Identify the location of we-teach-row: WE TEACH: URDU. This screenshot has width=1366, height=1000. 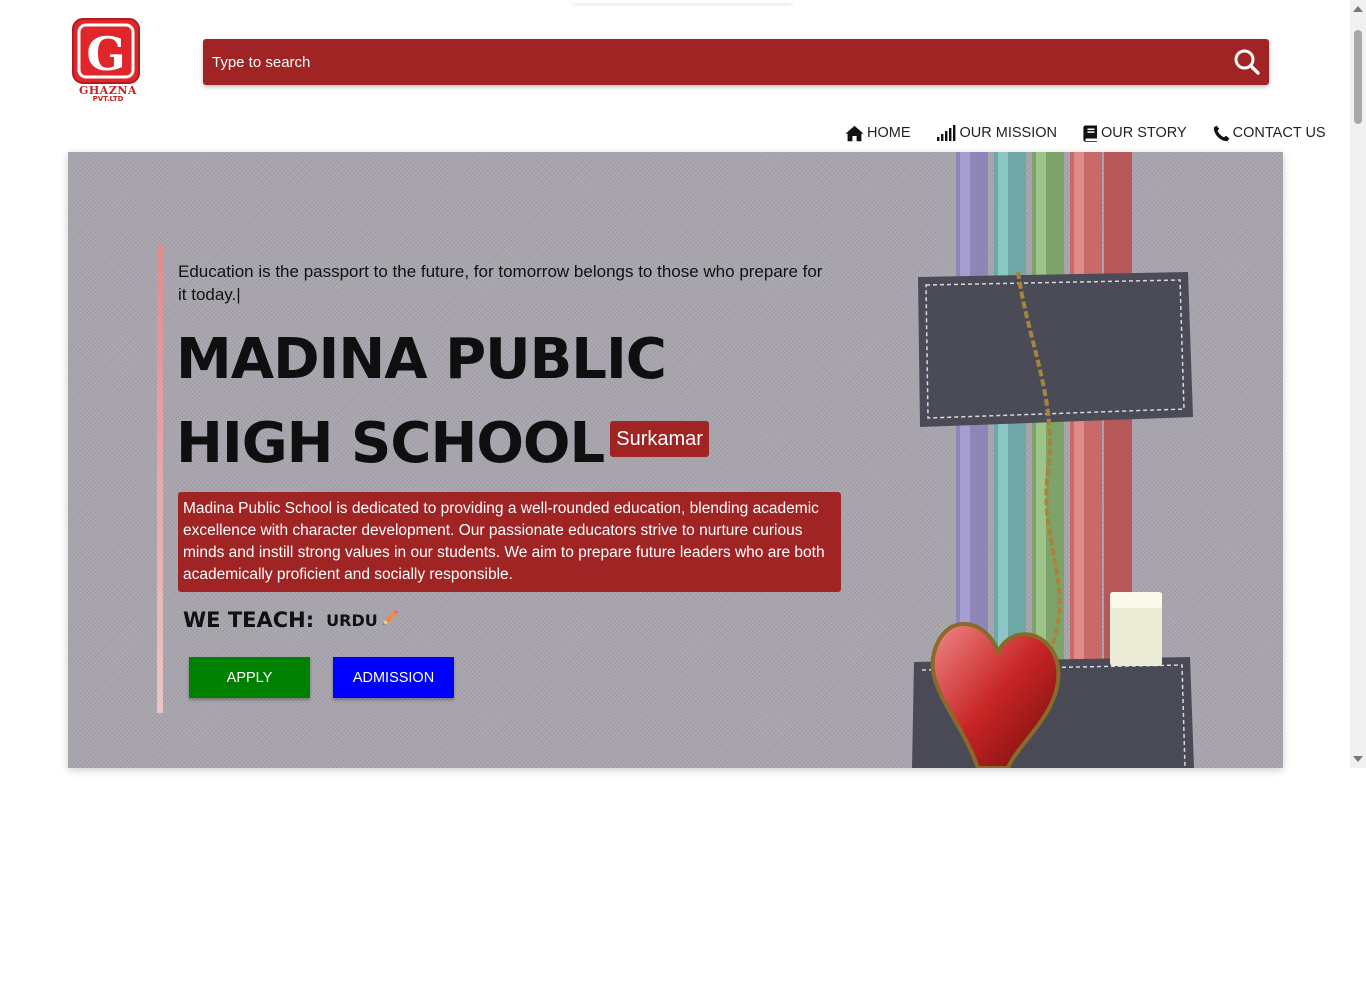
(291, 620).